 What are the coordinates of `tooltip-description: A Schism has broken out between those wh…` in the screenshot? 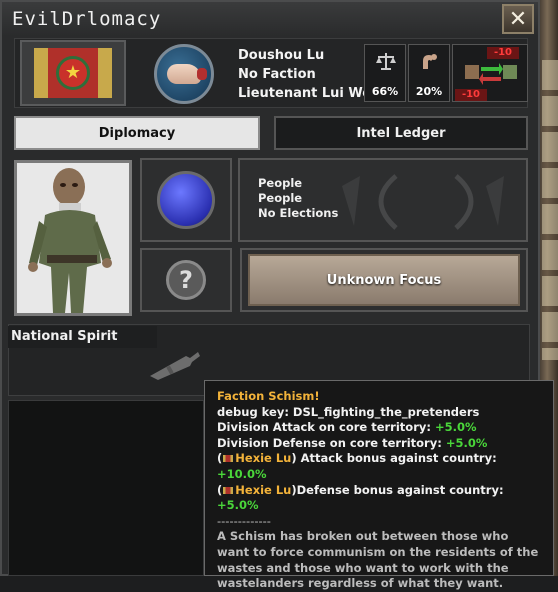 It's located at (378, 560).